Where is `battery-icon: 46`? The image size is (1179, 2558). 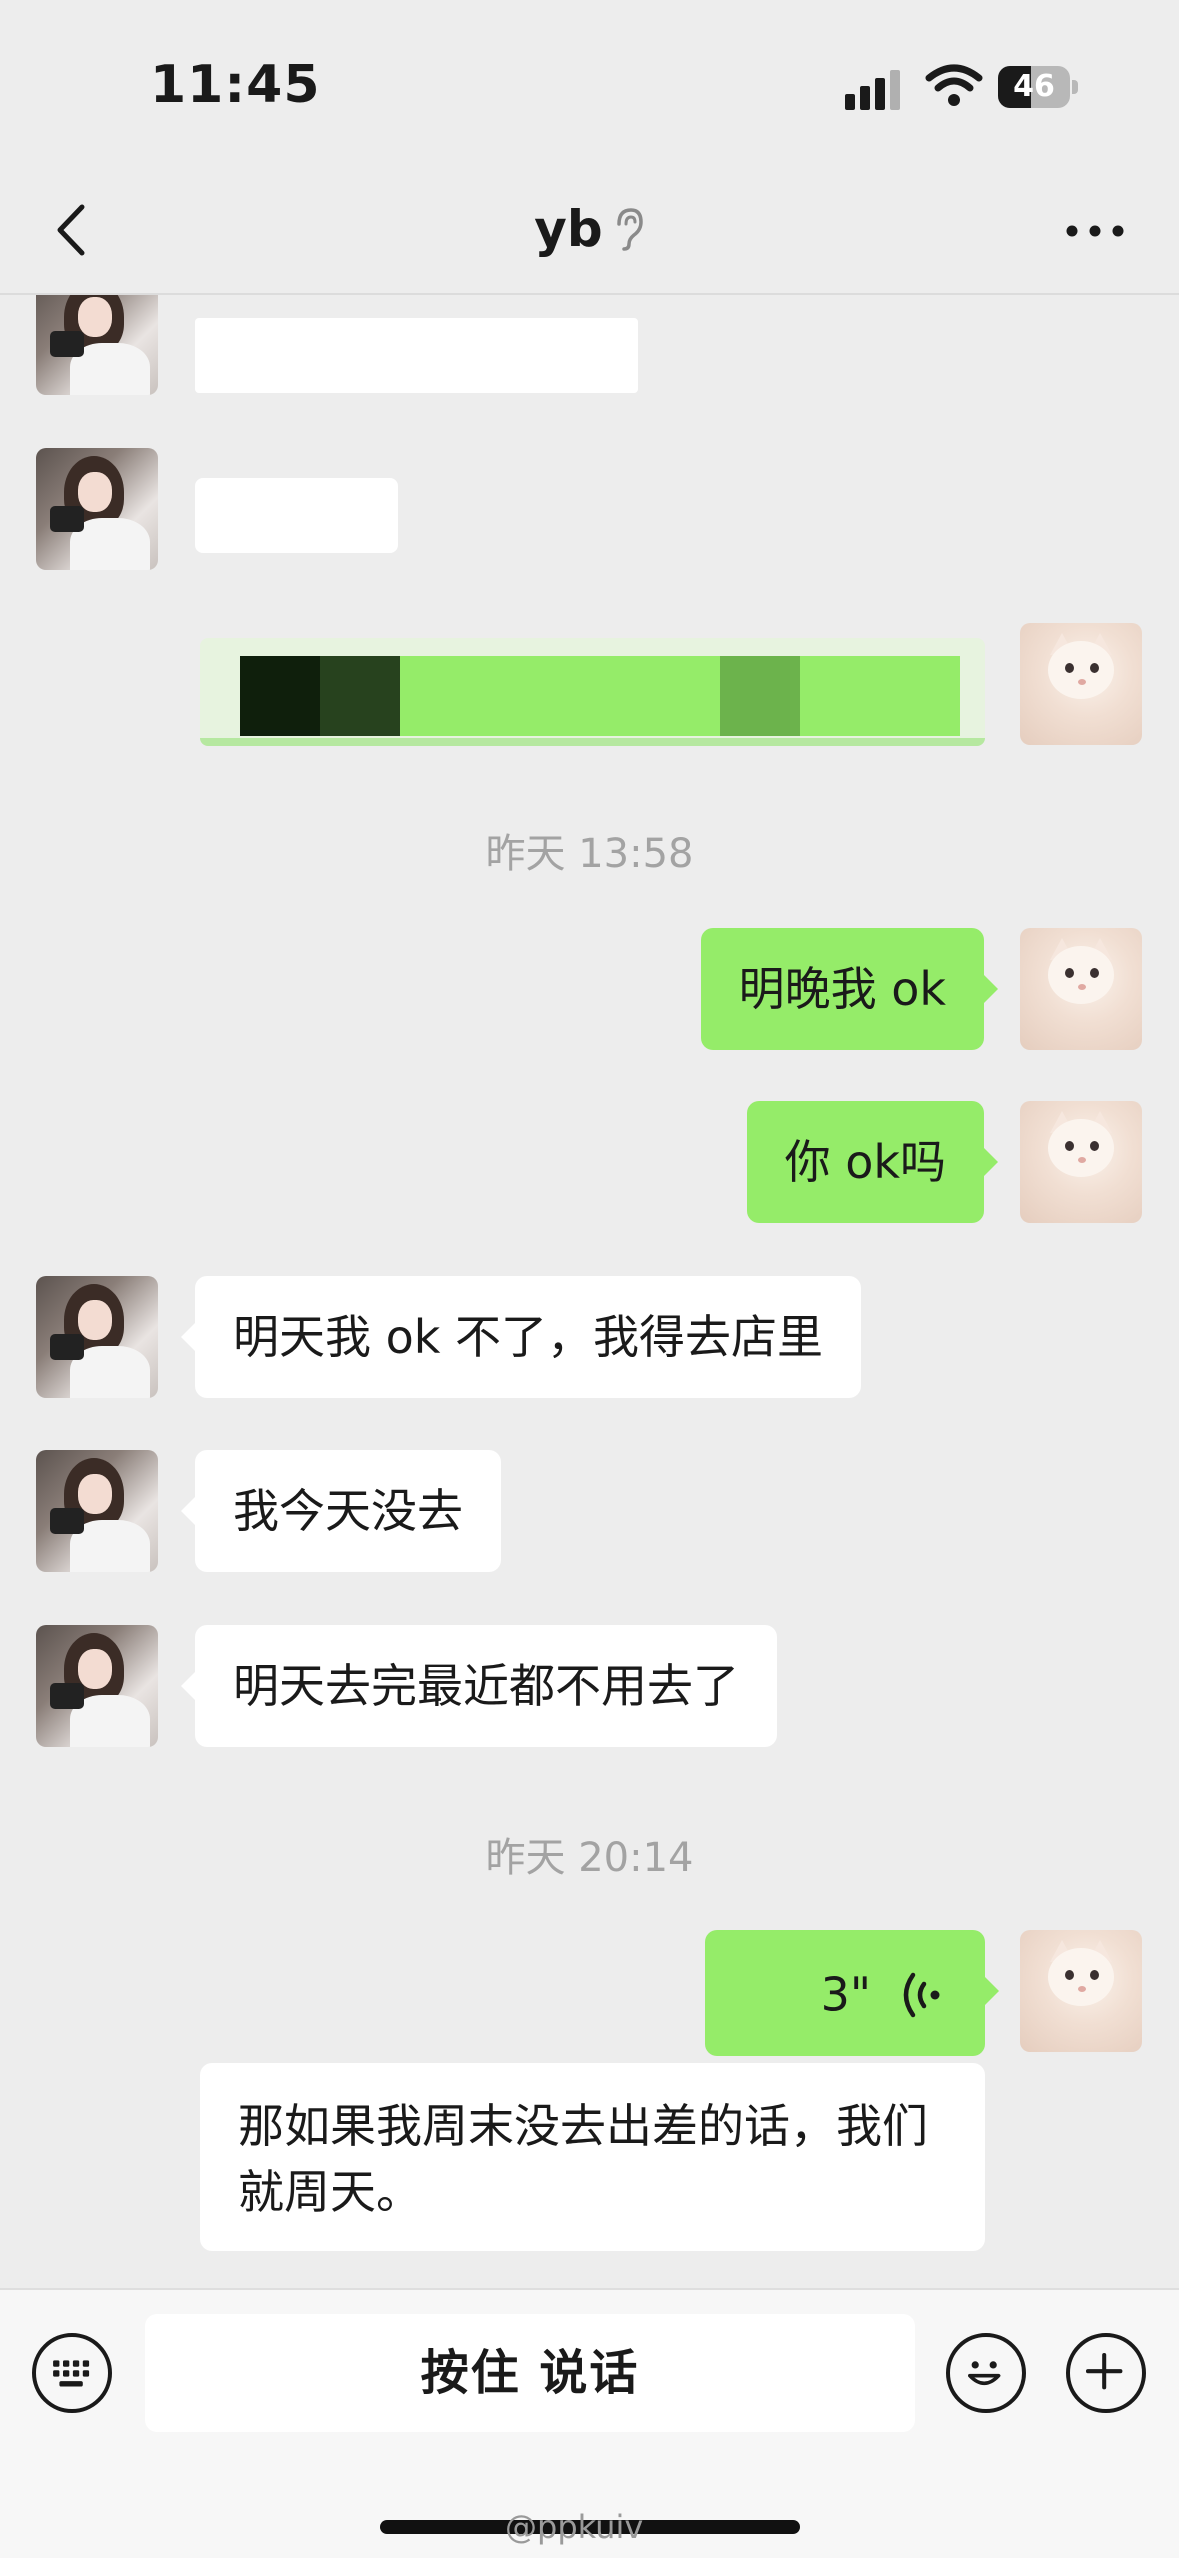 battery-icon: 46 is located at coordinates (1038, 87).